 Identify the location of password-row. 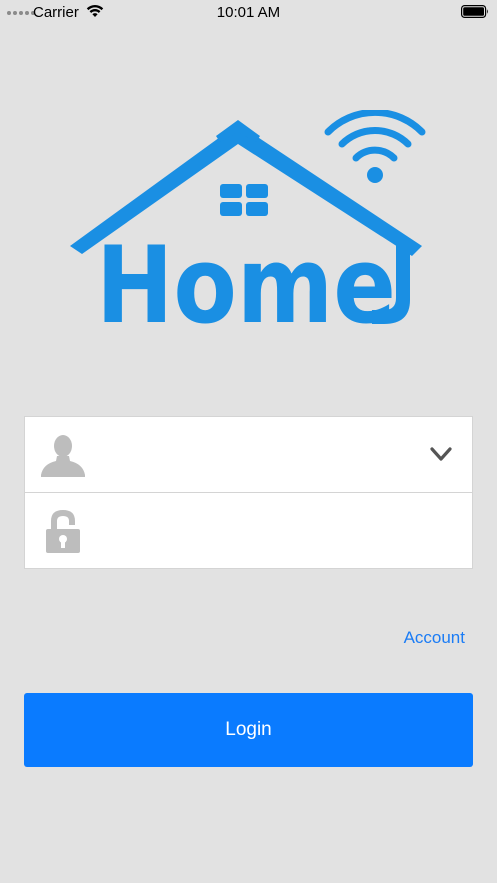
(248, 531).